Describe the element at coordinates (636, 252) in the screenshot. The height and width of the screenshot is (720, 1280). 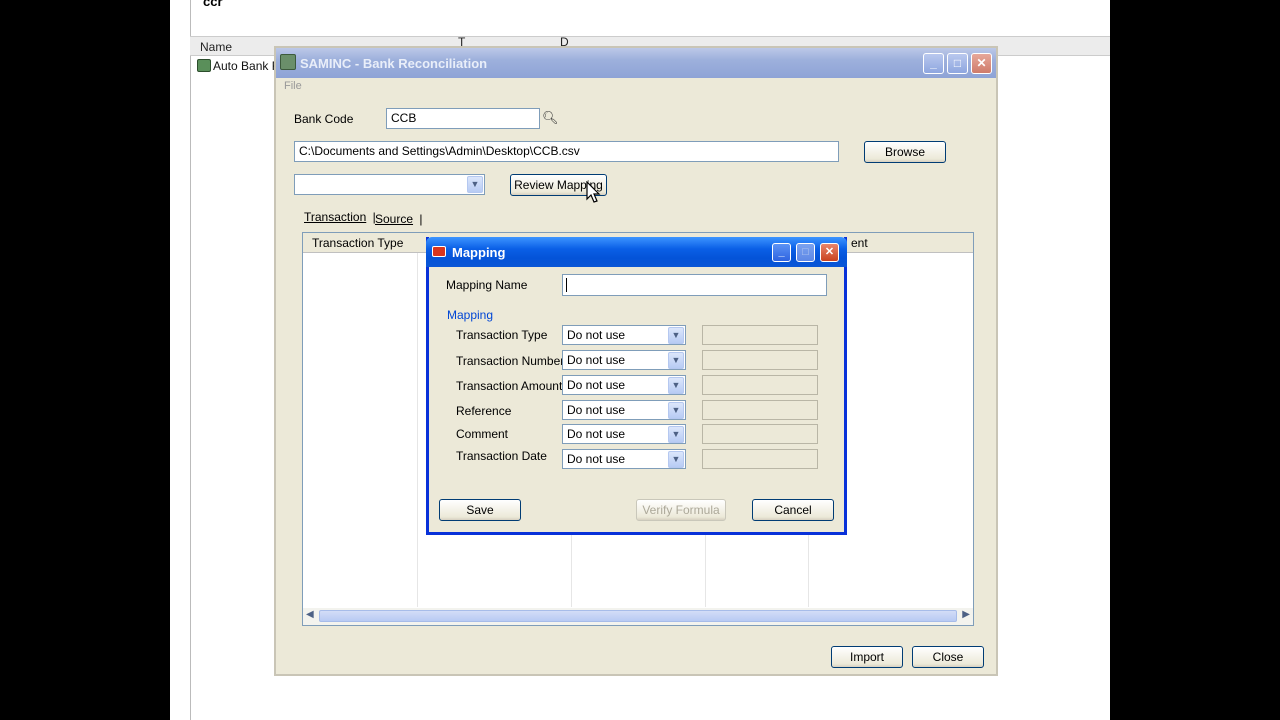
I see `dialog-title-bar: Mapping _ □ ✕` at that location.